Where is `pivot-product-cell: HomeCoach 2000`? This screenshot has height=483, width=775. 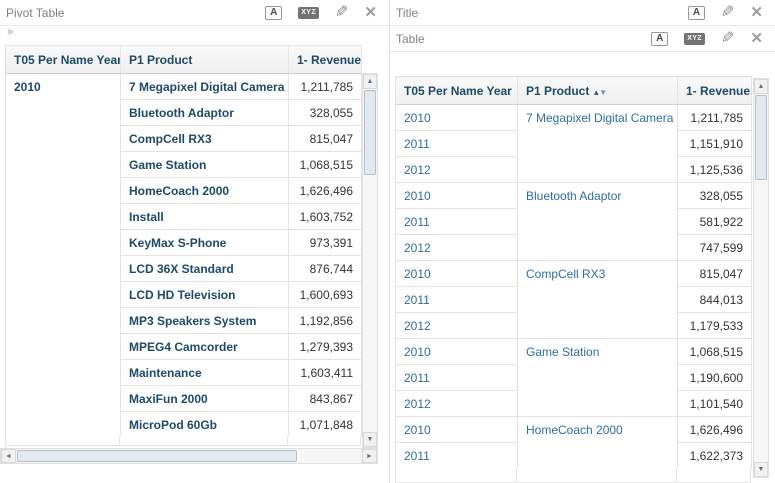
pivot-product-cell: HomeCoach 2000 is located at coordinates (204, 190).